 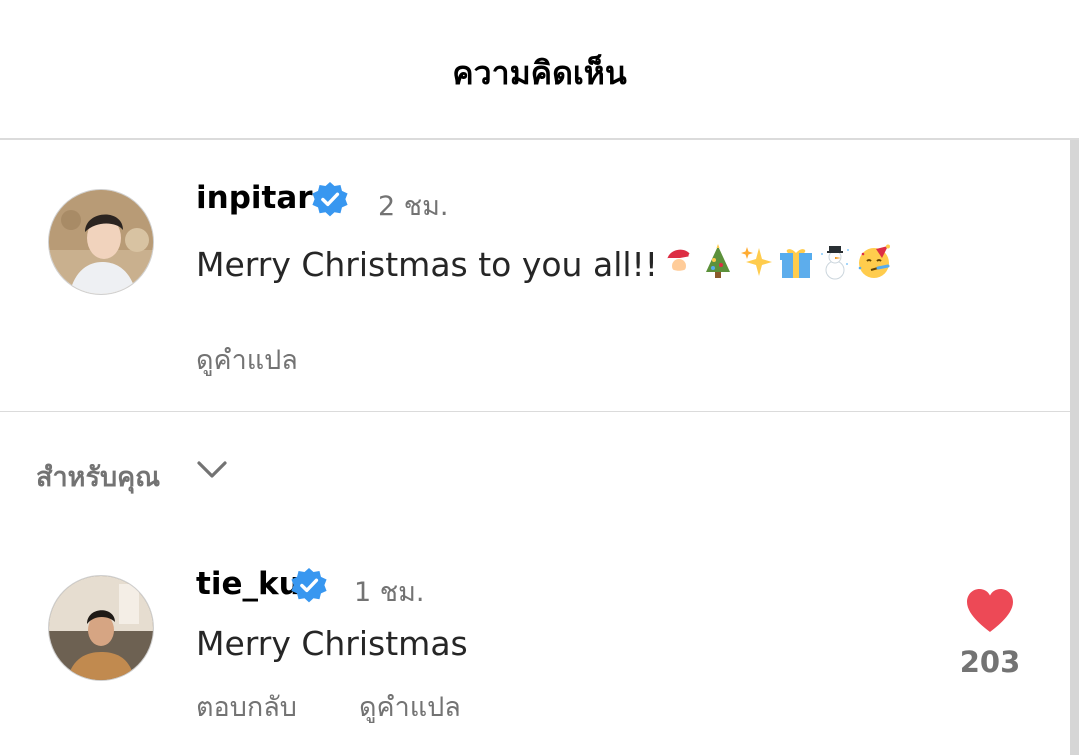 I want to click on santa-emoji, so click(x=679, y=266).